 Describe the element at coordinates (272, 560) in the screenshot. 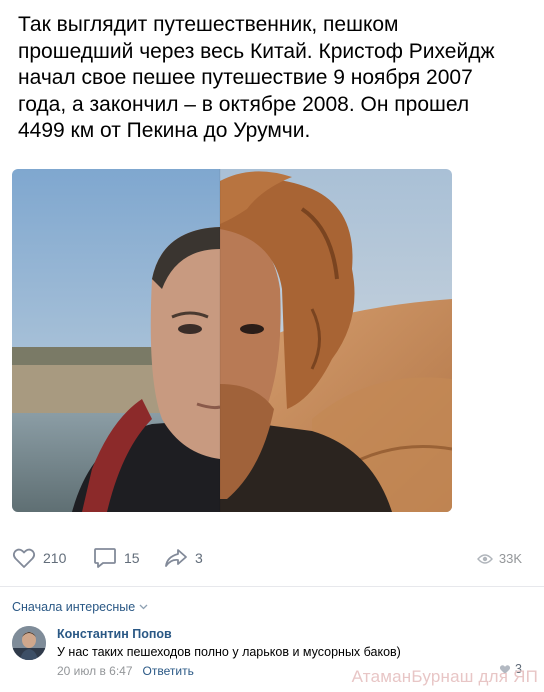

I see `post-actions: 210 15 3 33K` at that location.